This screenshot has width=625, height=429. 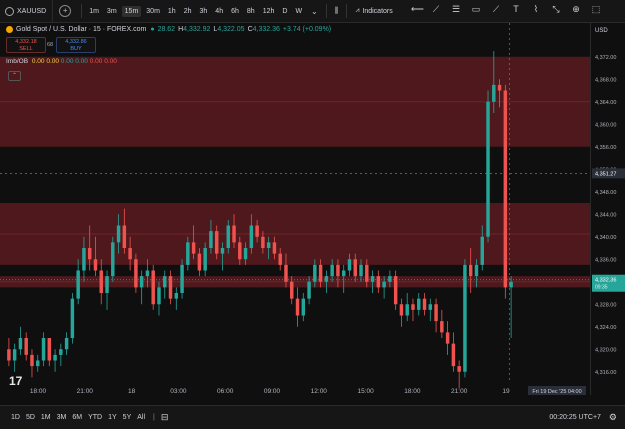 What do you see at coordinates (153, 11) in the screenshot?
I see `tf-30m: 30m` at bounding box center [153, 11].